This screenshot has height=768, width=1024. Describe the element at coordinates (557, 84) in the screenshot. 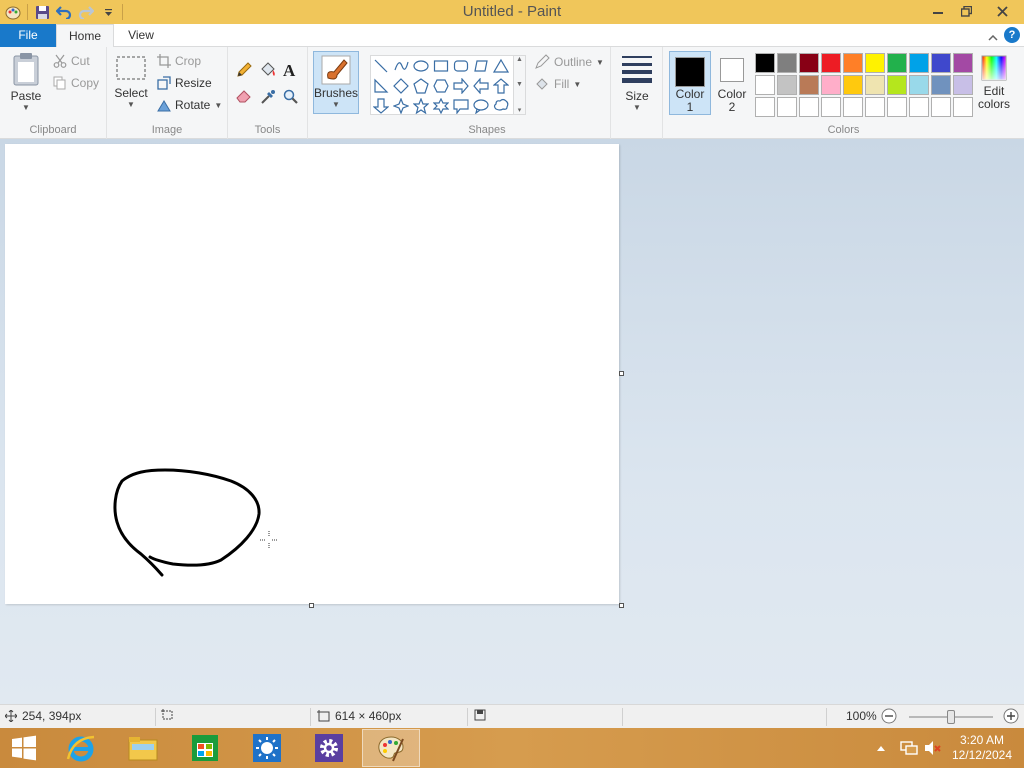

I see `fill-button: Fill ▼` at that location.